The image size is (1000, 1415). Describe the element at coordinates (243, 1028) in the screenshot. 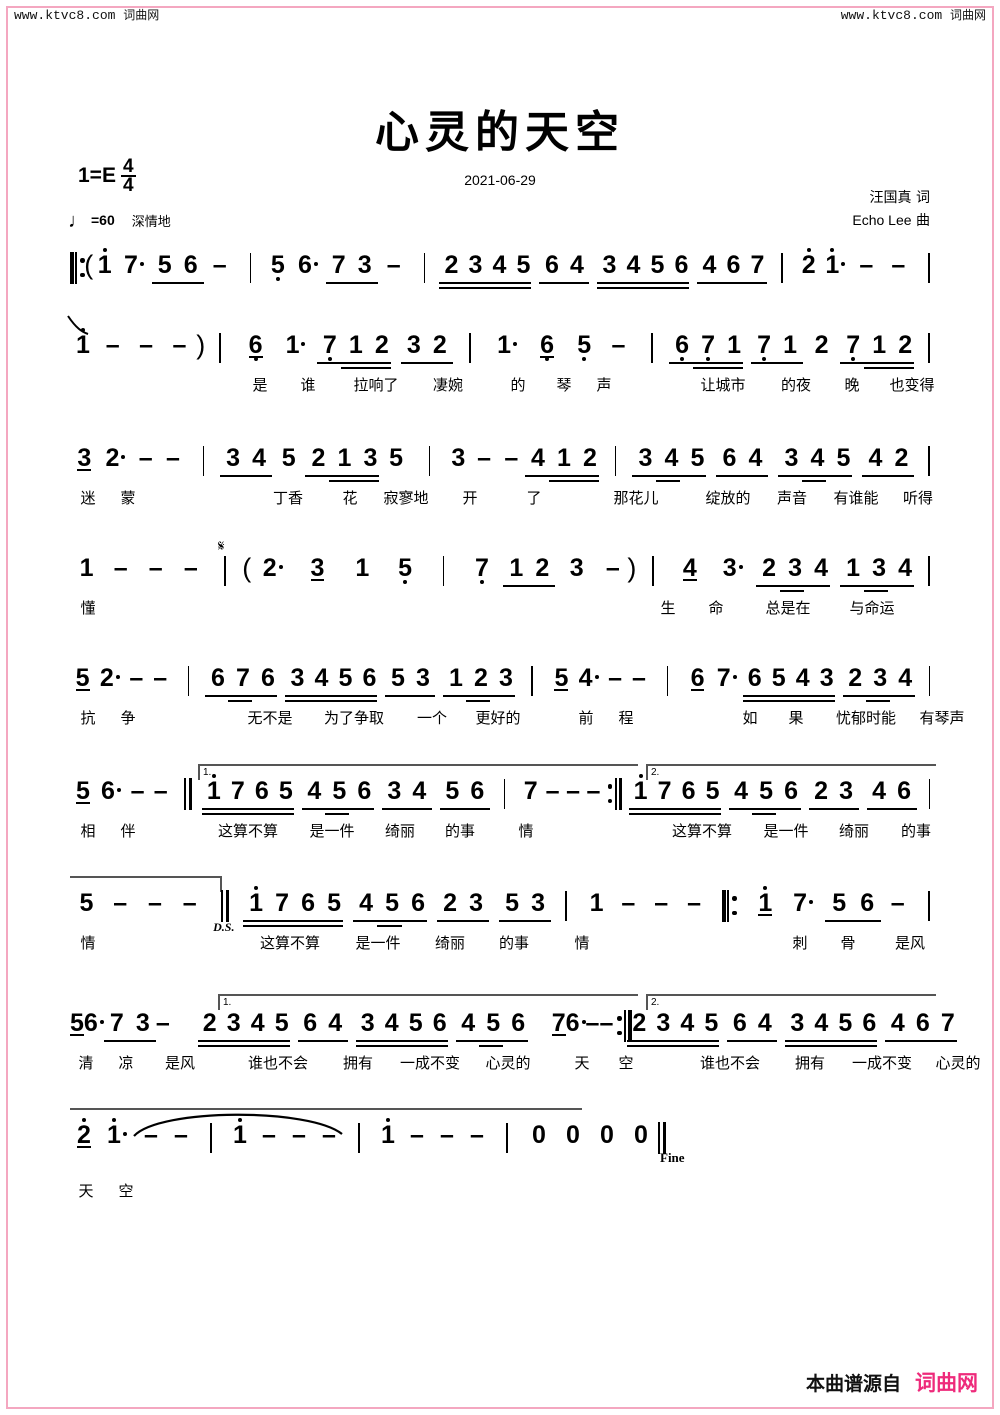

I see `beamed-group: 2345` at that location.